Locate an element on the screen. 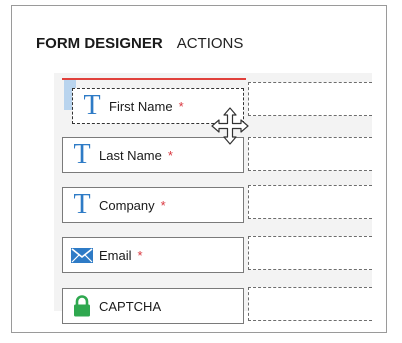 This screenshot has height=343, width=402. field-label: Company is located at coordinates (127, 205).